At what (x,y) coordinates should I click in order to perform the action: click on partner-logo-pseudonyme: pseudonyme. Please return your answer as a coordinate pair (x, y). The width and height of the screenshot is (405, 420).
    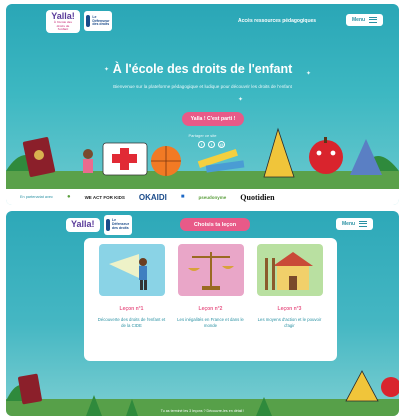
    Looking at the image, I should click on (213, 197).